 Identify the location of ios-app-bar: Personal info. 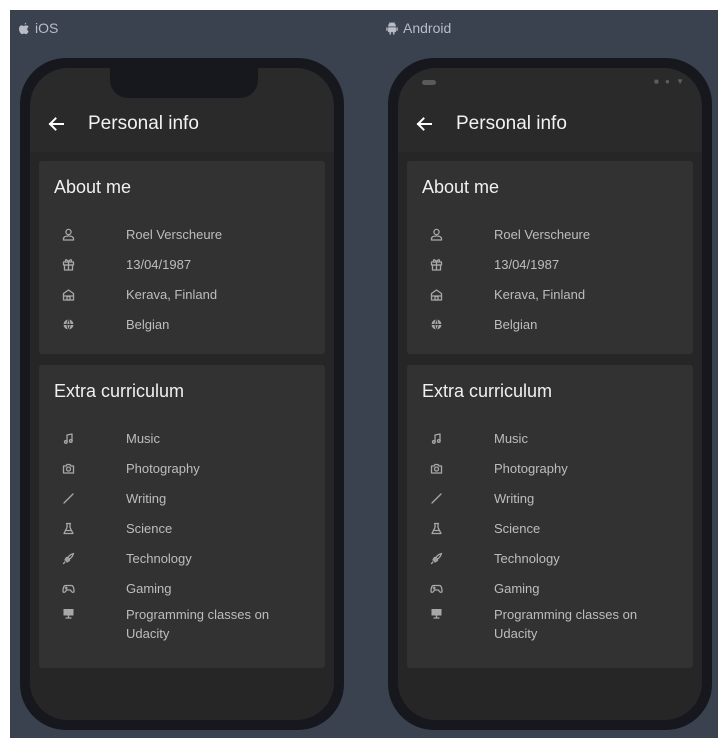
(182, 124).